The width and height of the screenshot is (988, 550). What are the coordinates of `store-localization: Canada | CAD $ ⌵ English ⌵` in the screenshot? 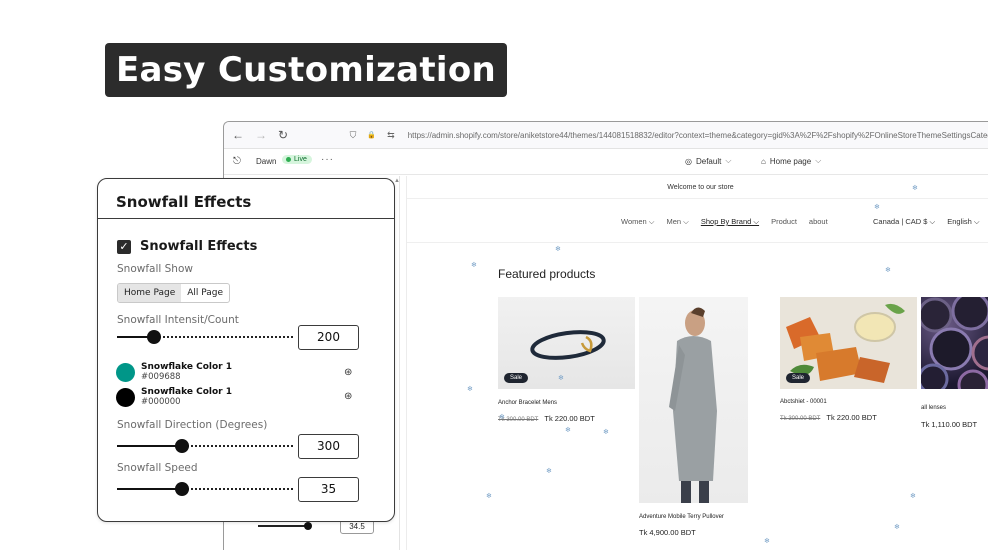 It's located at (926, 222).